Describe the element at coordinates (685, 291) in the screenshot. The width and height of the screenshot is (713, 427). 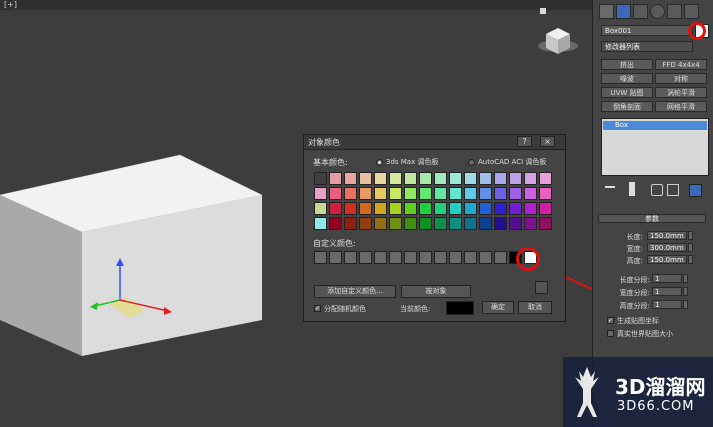
I see `width-segs-spinner` at that location.